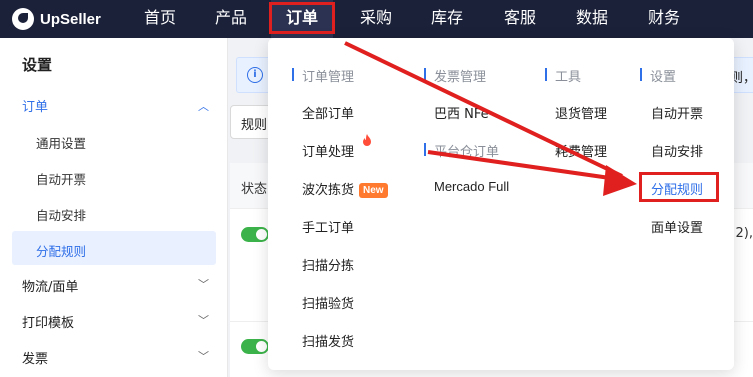 Image resolution: width=753 pixels, height=377 pixels. What do you see at coordinates (231, 19) in the screenshot?
I see `nav-products: 产品` at bounding box center [231, 19].